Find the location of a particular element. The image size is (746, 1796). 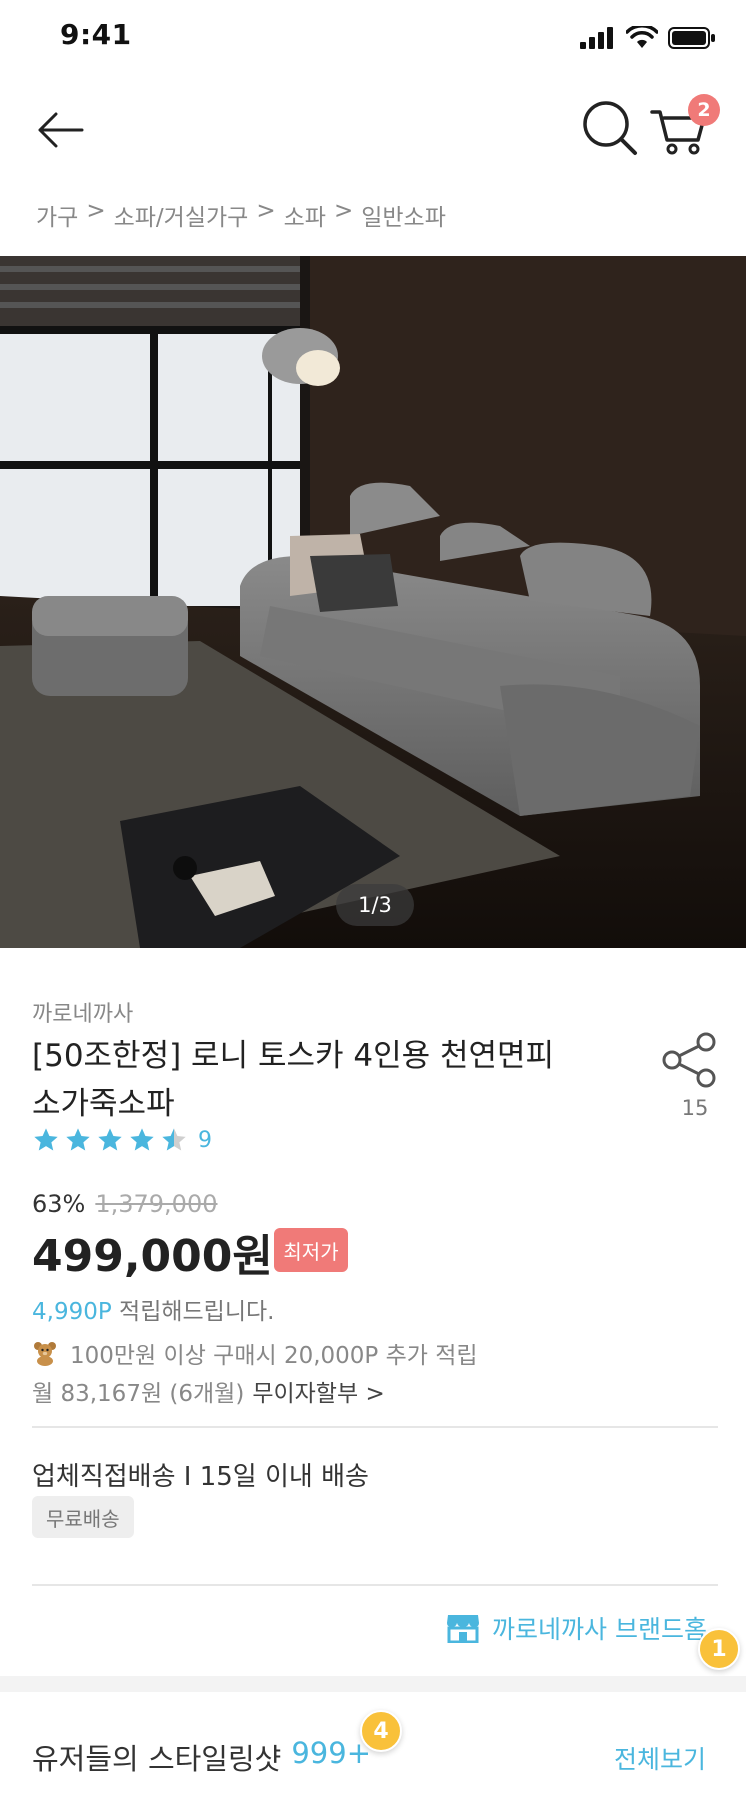

lowest-price-badge: 최저가 is located at coordinates (311, 1250).